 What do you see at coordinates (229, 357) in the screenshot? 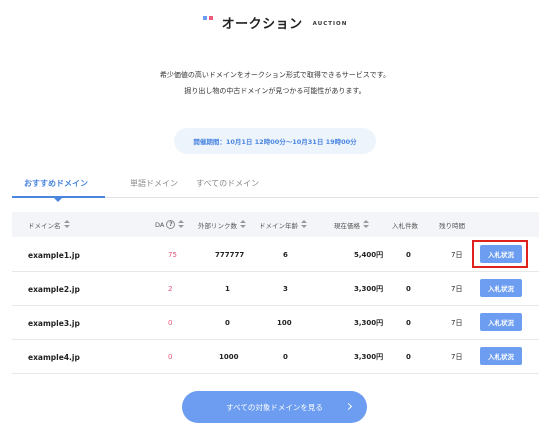
I see `external-links-value: 1000` at bounding box center [229, 357].